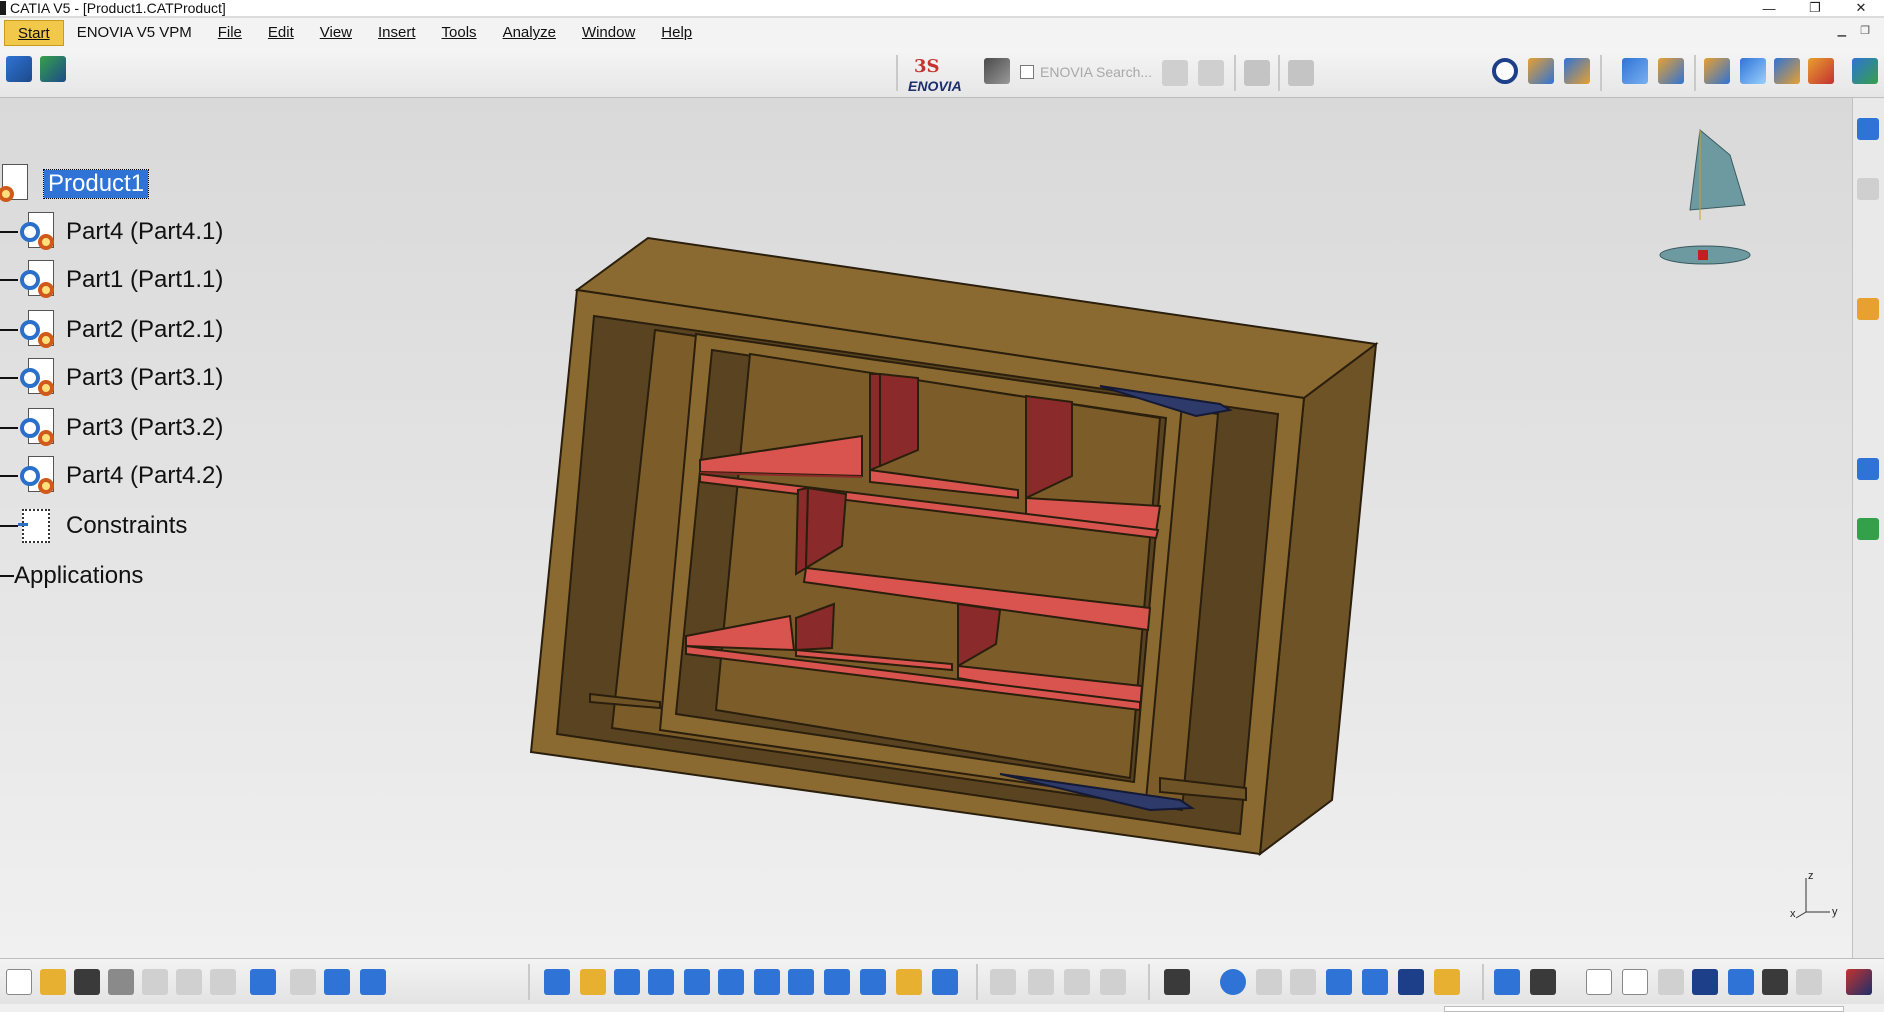 Image resolution: width=1884 pixels, height=1012 pixels. Describe the element at coordinates (303, 982) in the screenshot. I see `redo-icon` at that location.